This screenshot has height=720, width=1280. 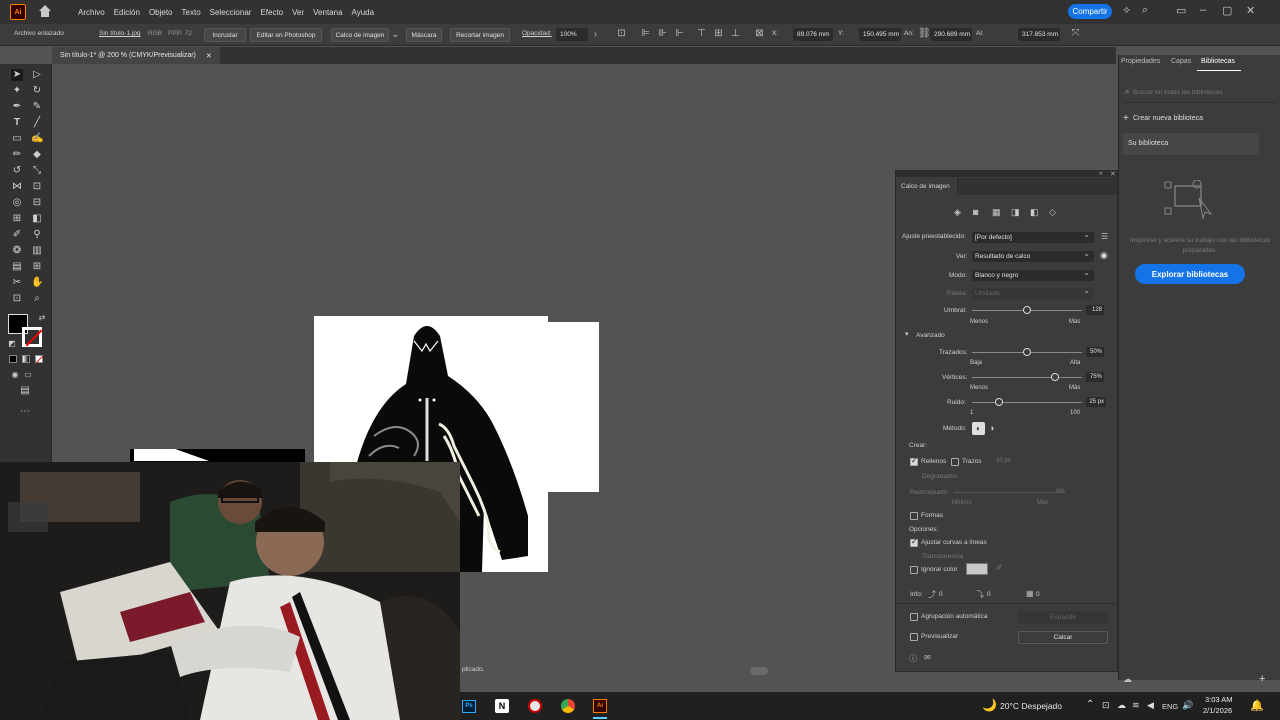 What do you see at coordinates (17, 267) in the screenshot?
I see `column-graph-tool-icon: ▤` at bounding box center [17, 267].